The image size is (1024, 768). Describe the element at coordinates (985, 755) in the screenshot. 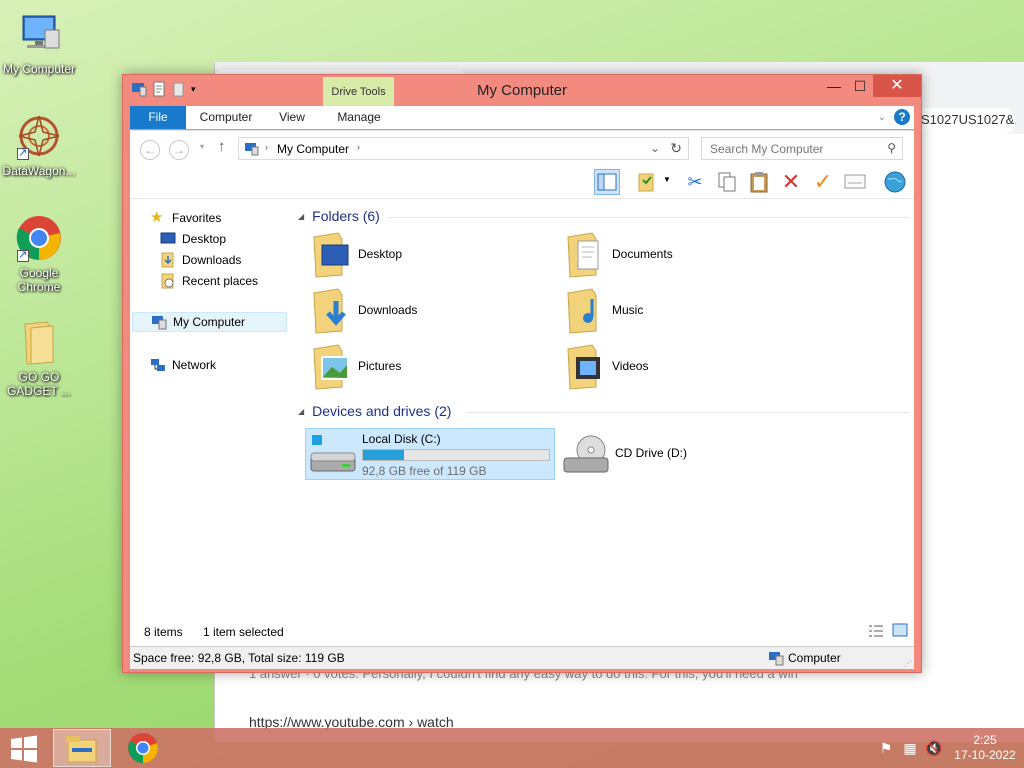

I see `clock-date: 17-10-2022` at that location.